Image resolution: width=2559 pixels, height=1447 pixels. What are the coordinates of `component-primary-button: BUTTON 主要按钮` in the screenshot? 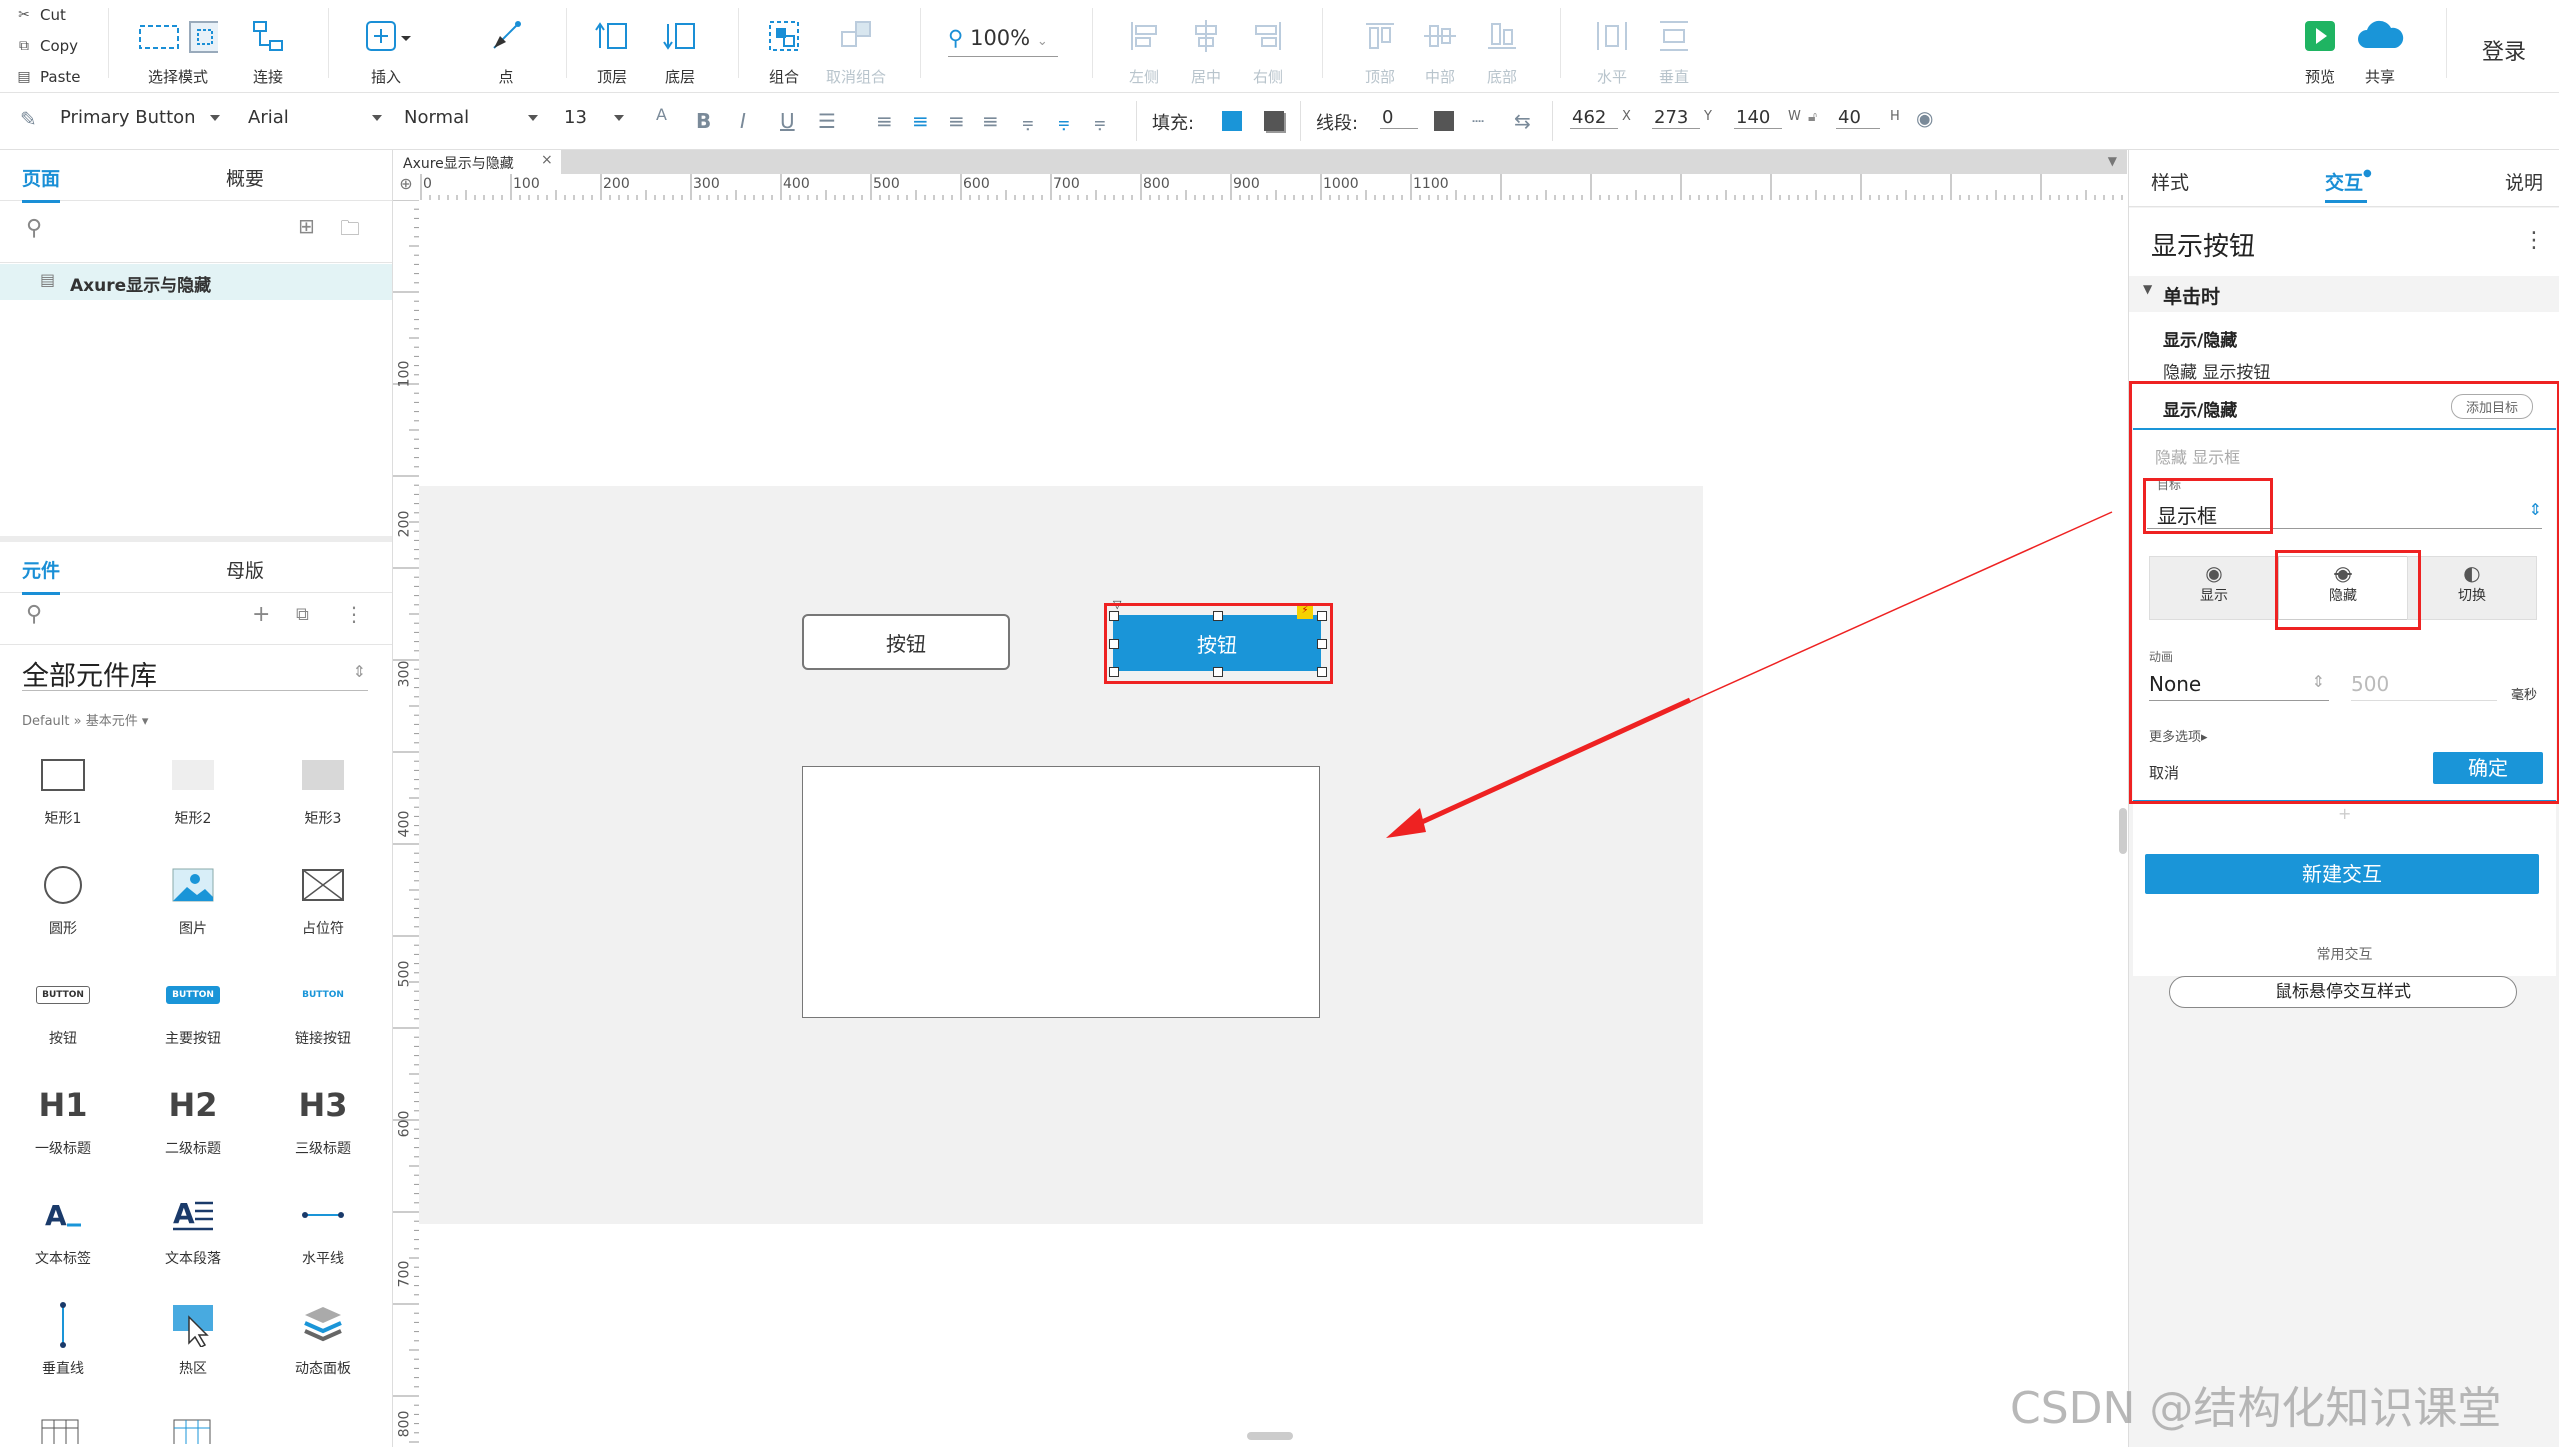 It's located at (193, 1009).